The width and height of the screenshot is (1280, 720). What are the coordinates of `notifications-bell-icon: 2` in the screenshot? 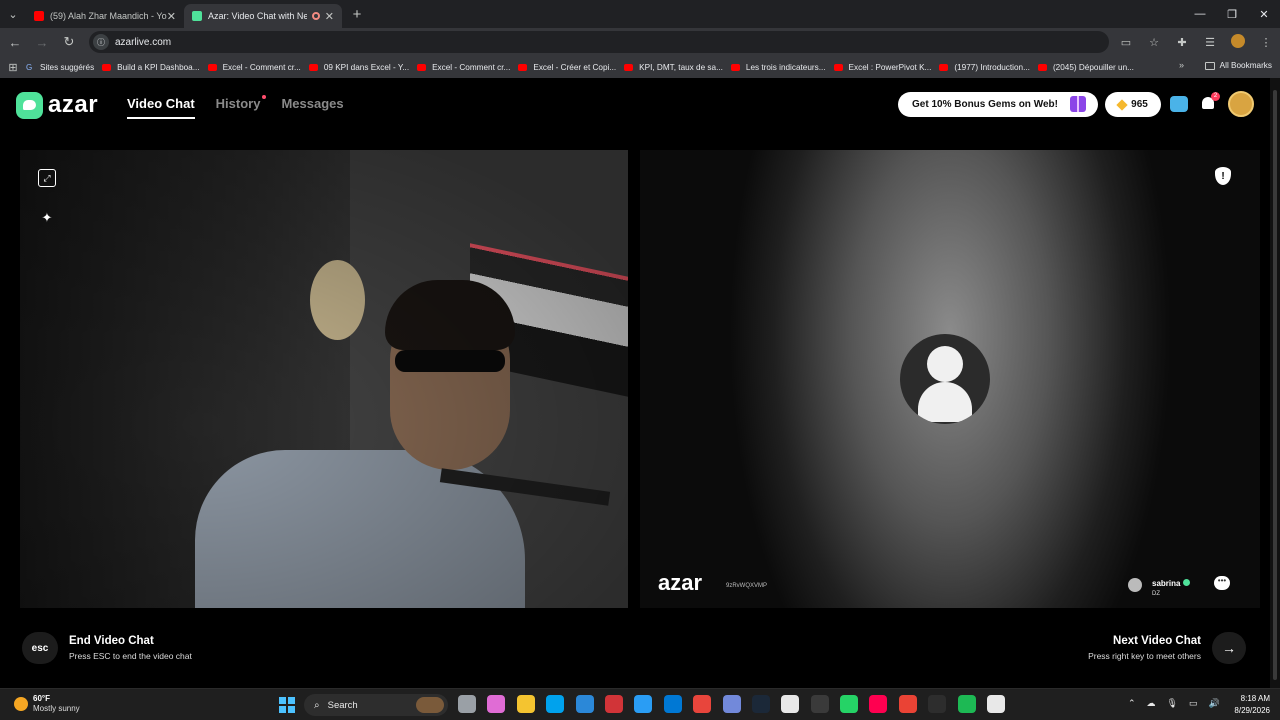 It's located at (1210, 102).